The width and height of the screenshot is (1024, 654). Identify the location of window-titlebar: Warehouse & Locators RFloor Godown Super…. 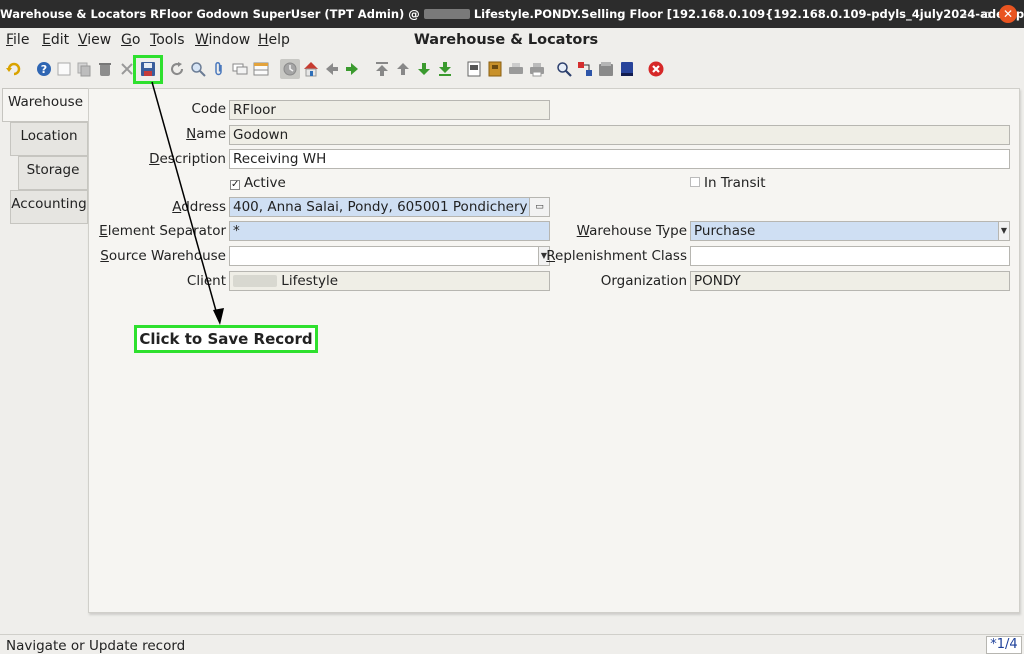
(512, 14).